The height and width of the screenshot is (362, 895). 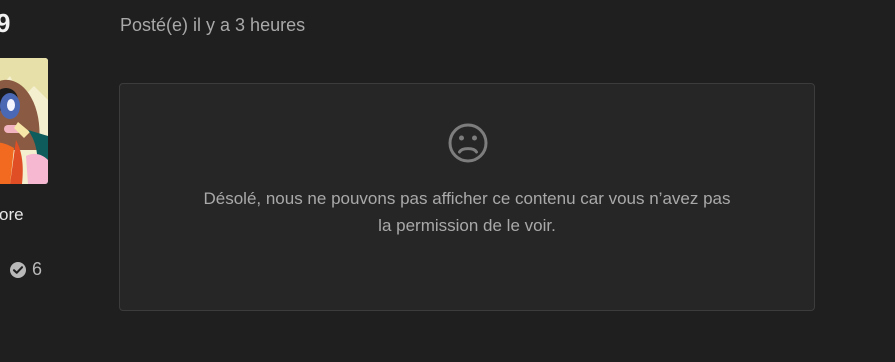 I want to click on author-rank: ore, so click(x=12, y=214).